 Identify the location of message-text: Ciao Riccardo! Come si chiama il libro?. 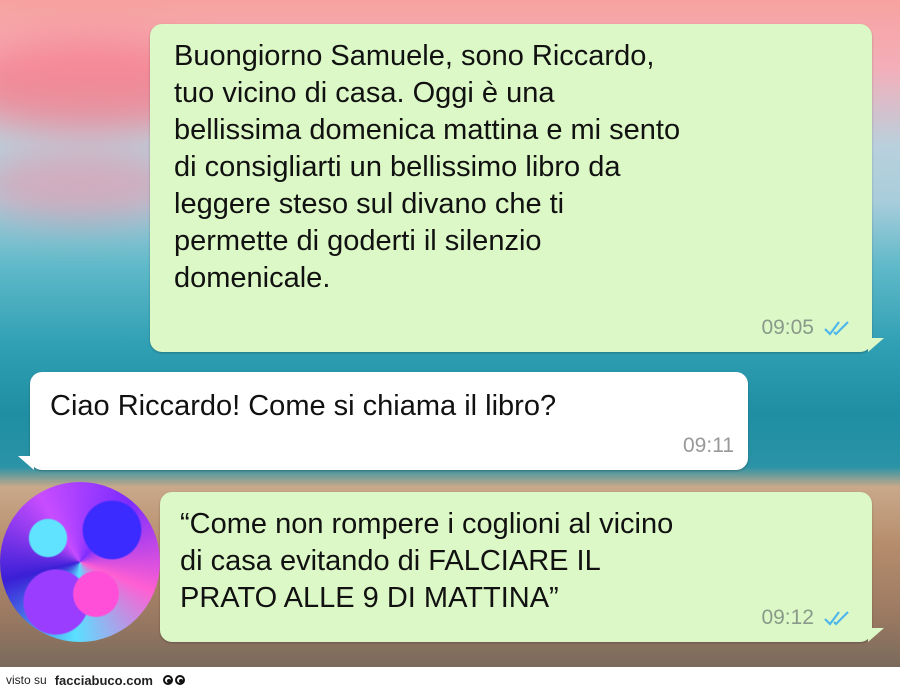
(303, 406).